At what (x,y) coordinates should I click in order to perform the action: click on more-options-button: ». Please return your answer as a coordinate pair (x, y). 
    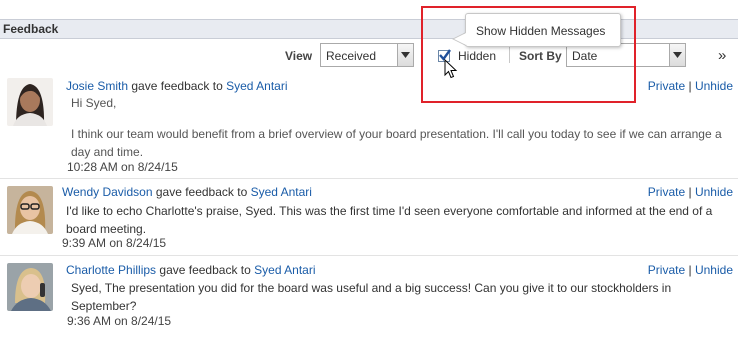
    Looking at the image, I should click on (722, 55).